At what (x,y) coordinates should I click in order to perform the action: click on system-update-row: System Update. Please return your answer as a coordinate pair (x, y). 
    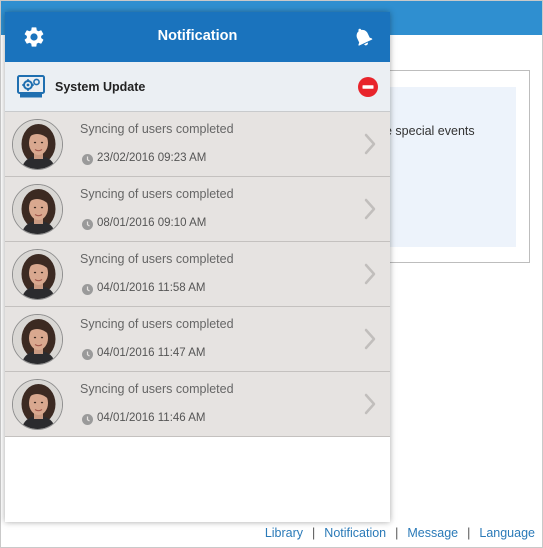
    Looking at the image, I should click on (197, 87).